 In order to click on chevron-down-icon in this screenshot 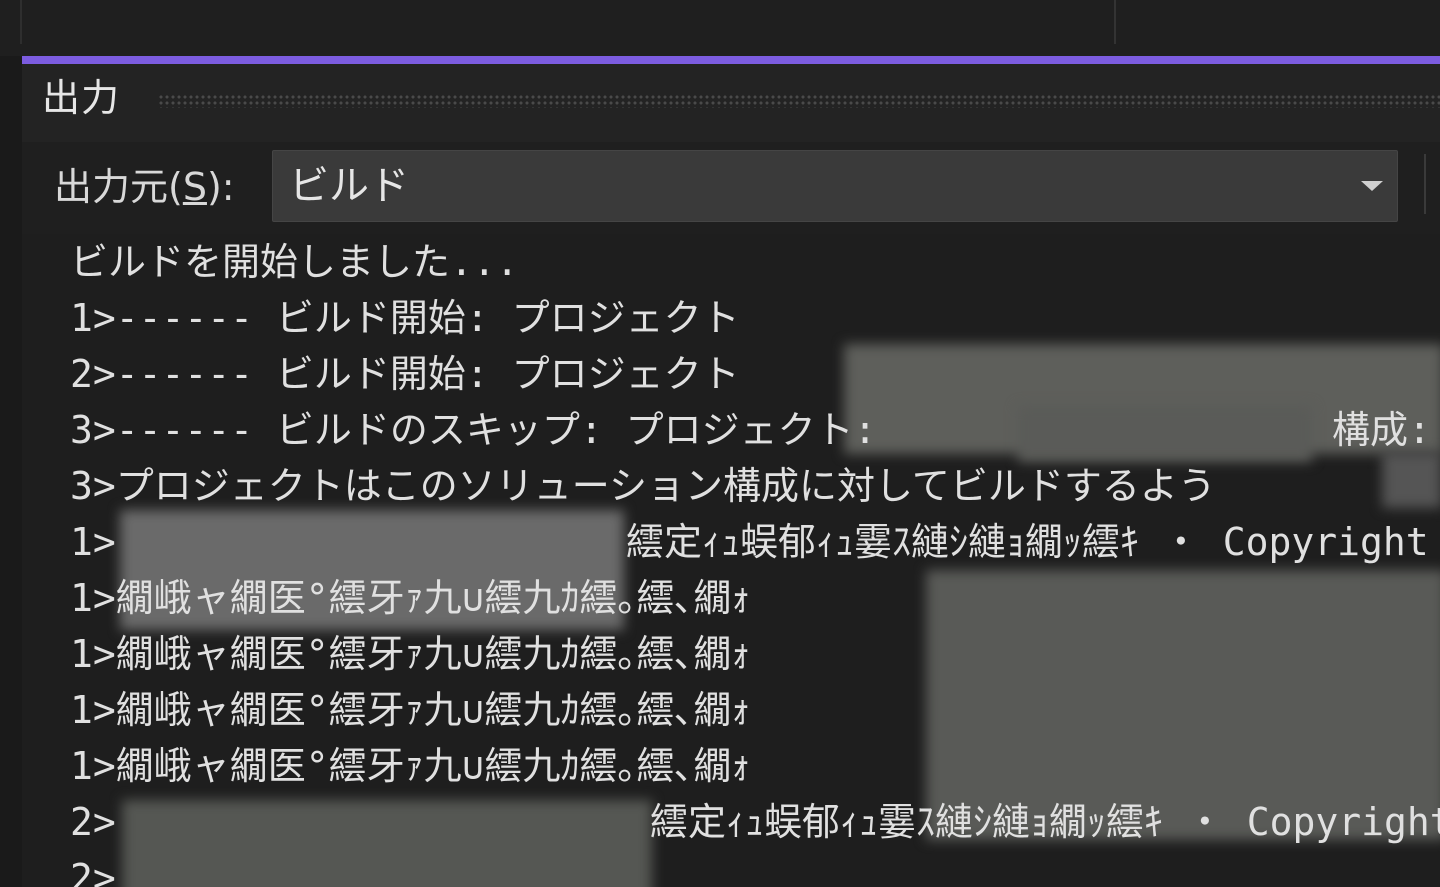, I will do `click(1372, 186)`.